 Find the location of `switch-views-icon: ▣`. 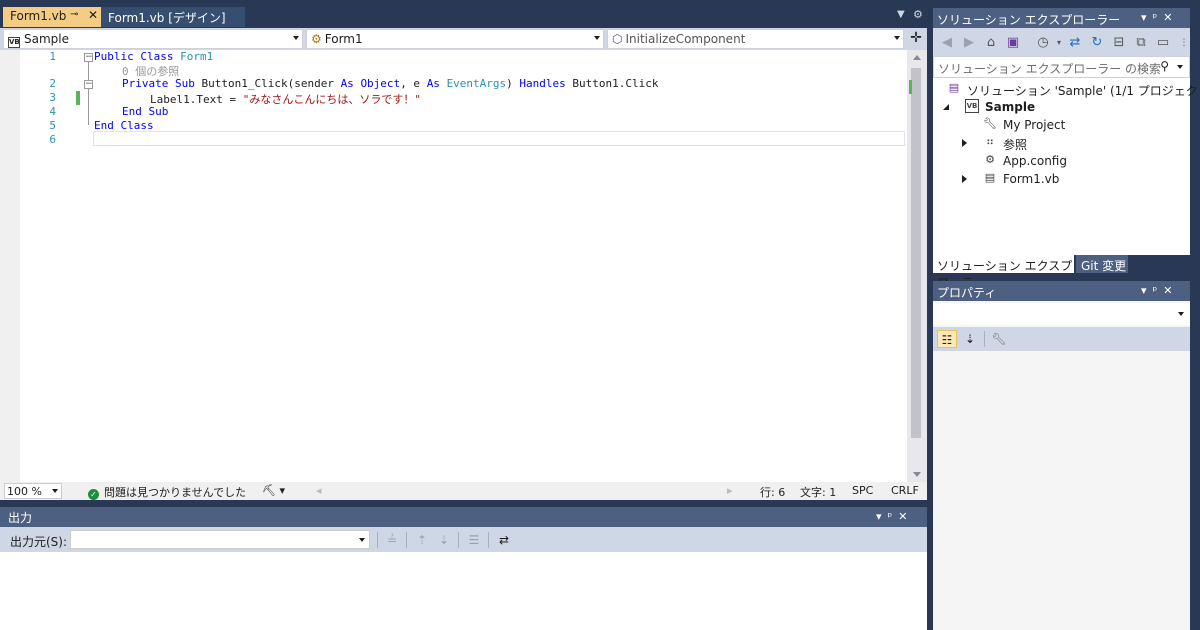

switch-views-icon: ▣ is located at coordinates (1013, 43).